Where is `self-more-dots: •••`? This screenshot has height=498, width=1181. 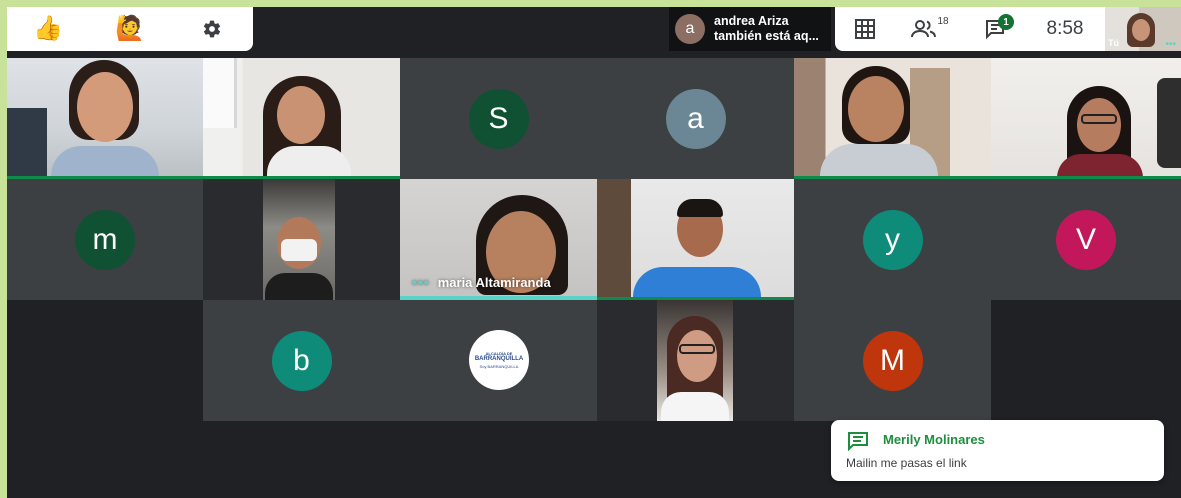 self-more-dots: ••• is located at coordinates (1170, 44).